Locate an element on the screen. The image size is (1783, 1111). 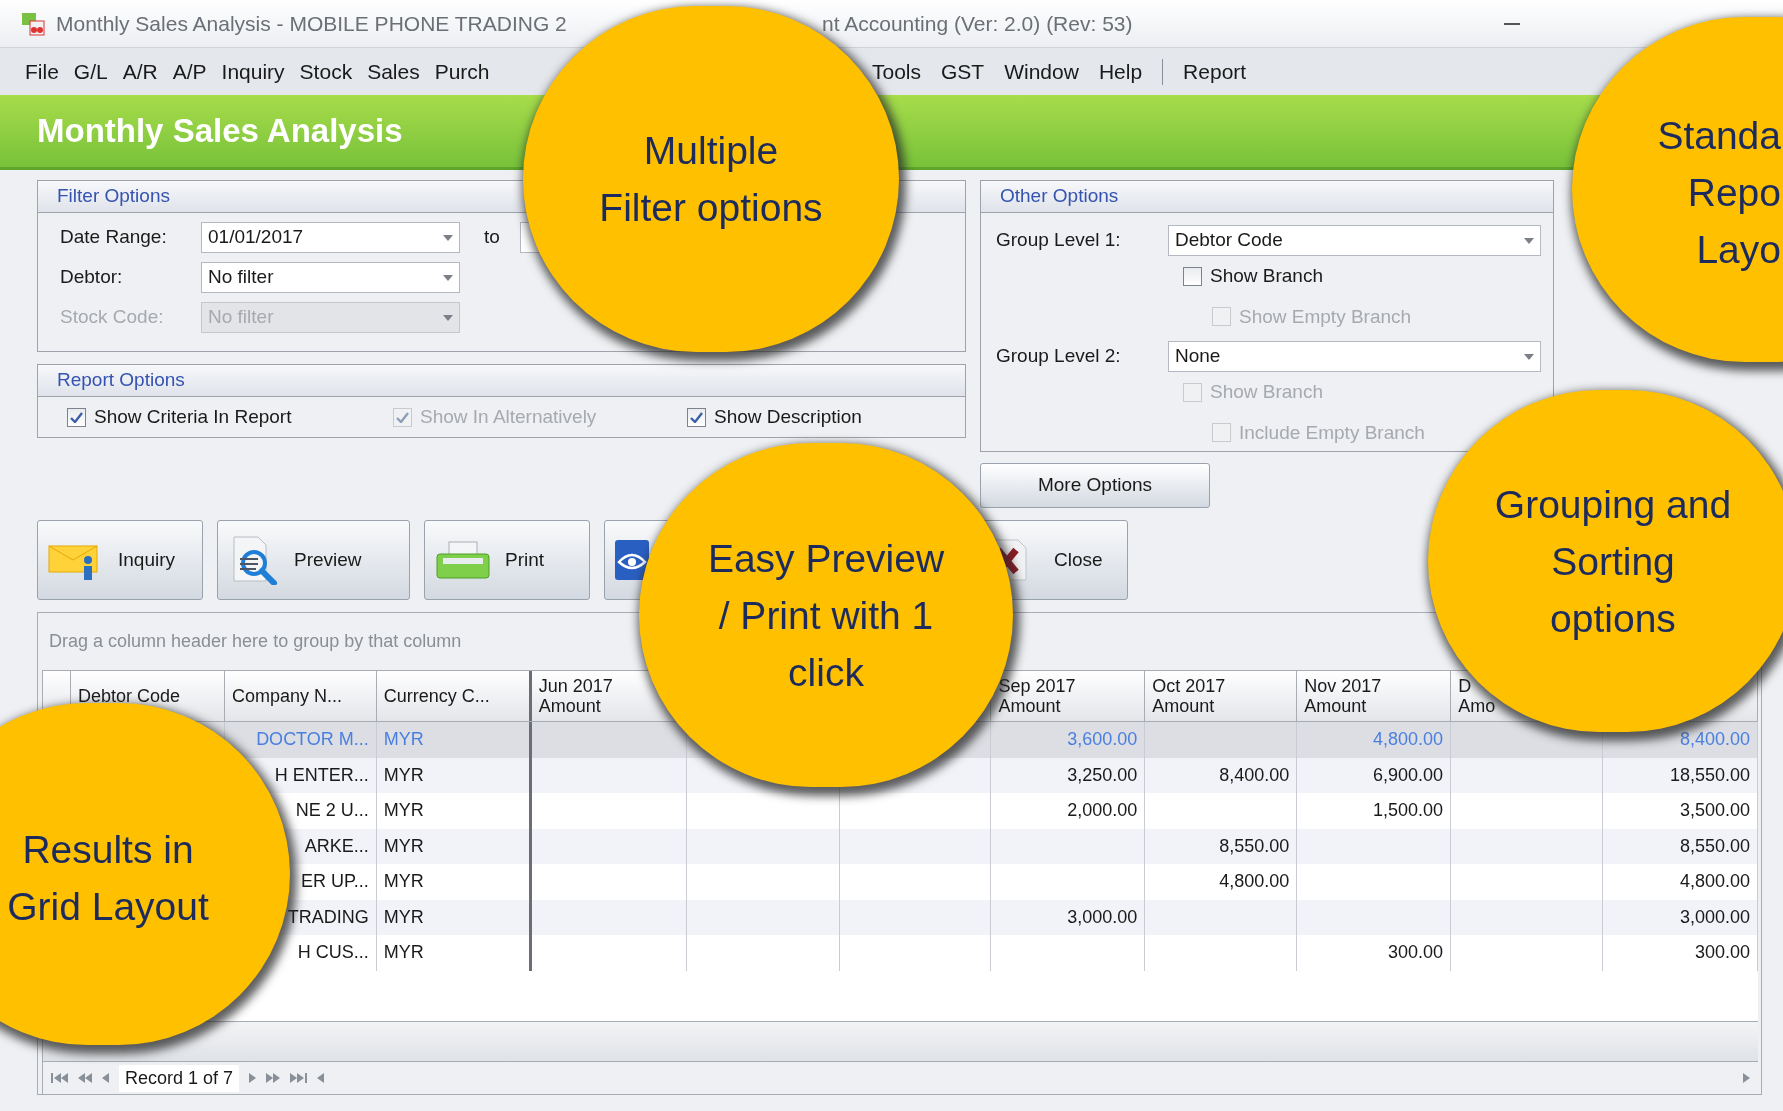
preview-button: Preview is located at coordinates (313, 560).